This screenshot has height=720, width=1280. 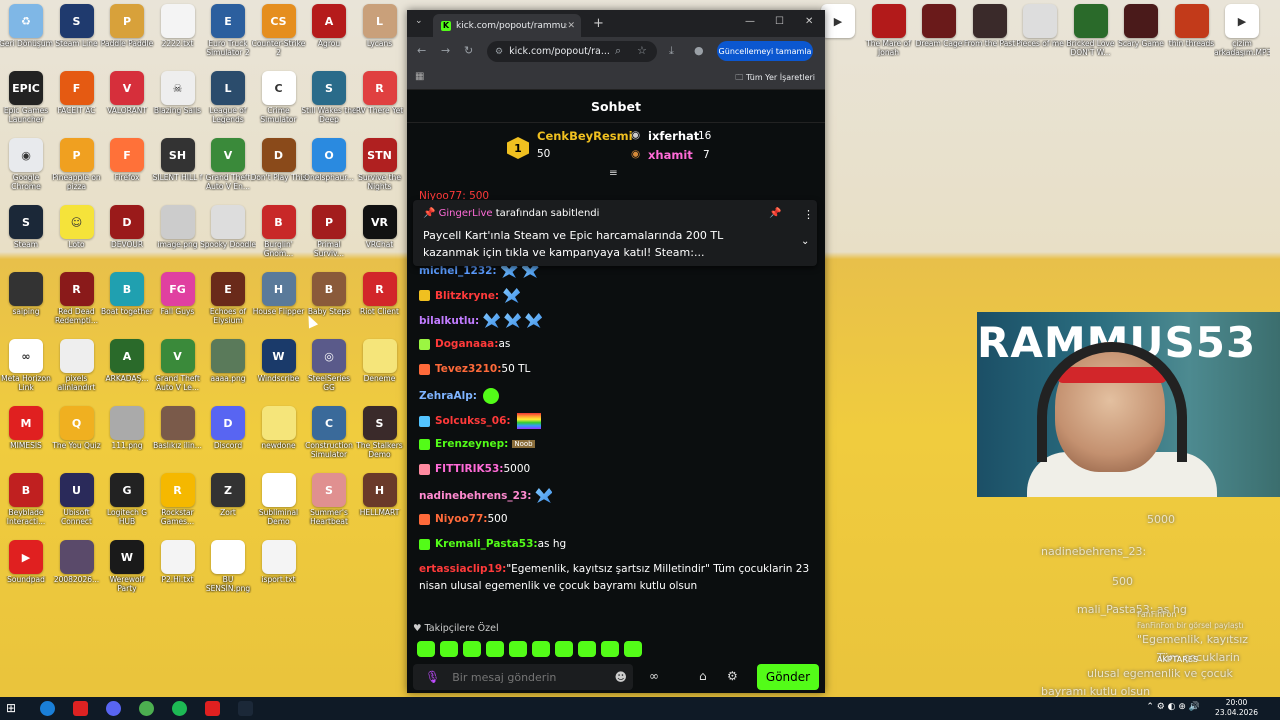 What do you see at coordinates (278, 171) in the screenshot?
I see `desktop-icon: D Don't Play This` at bounding box center [278, 171].